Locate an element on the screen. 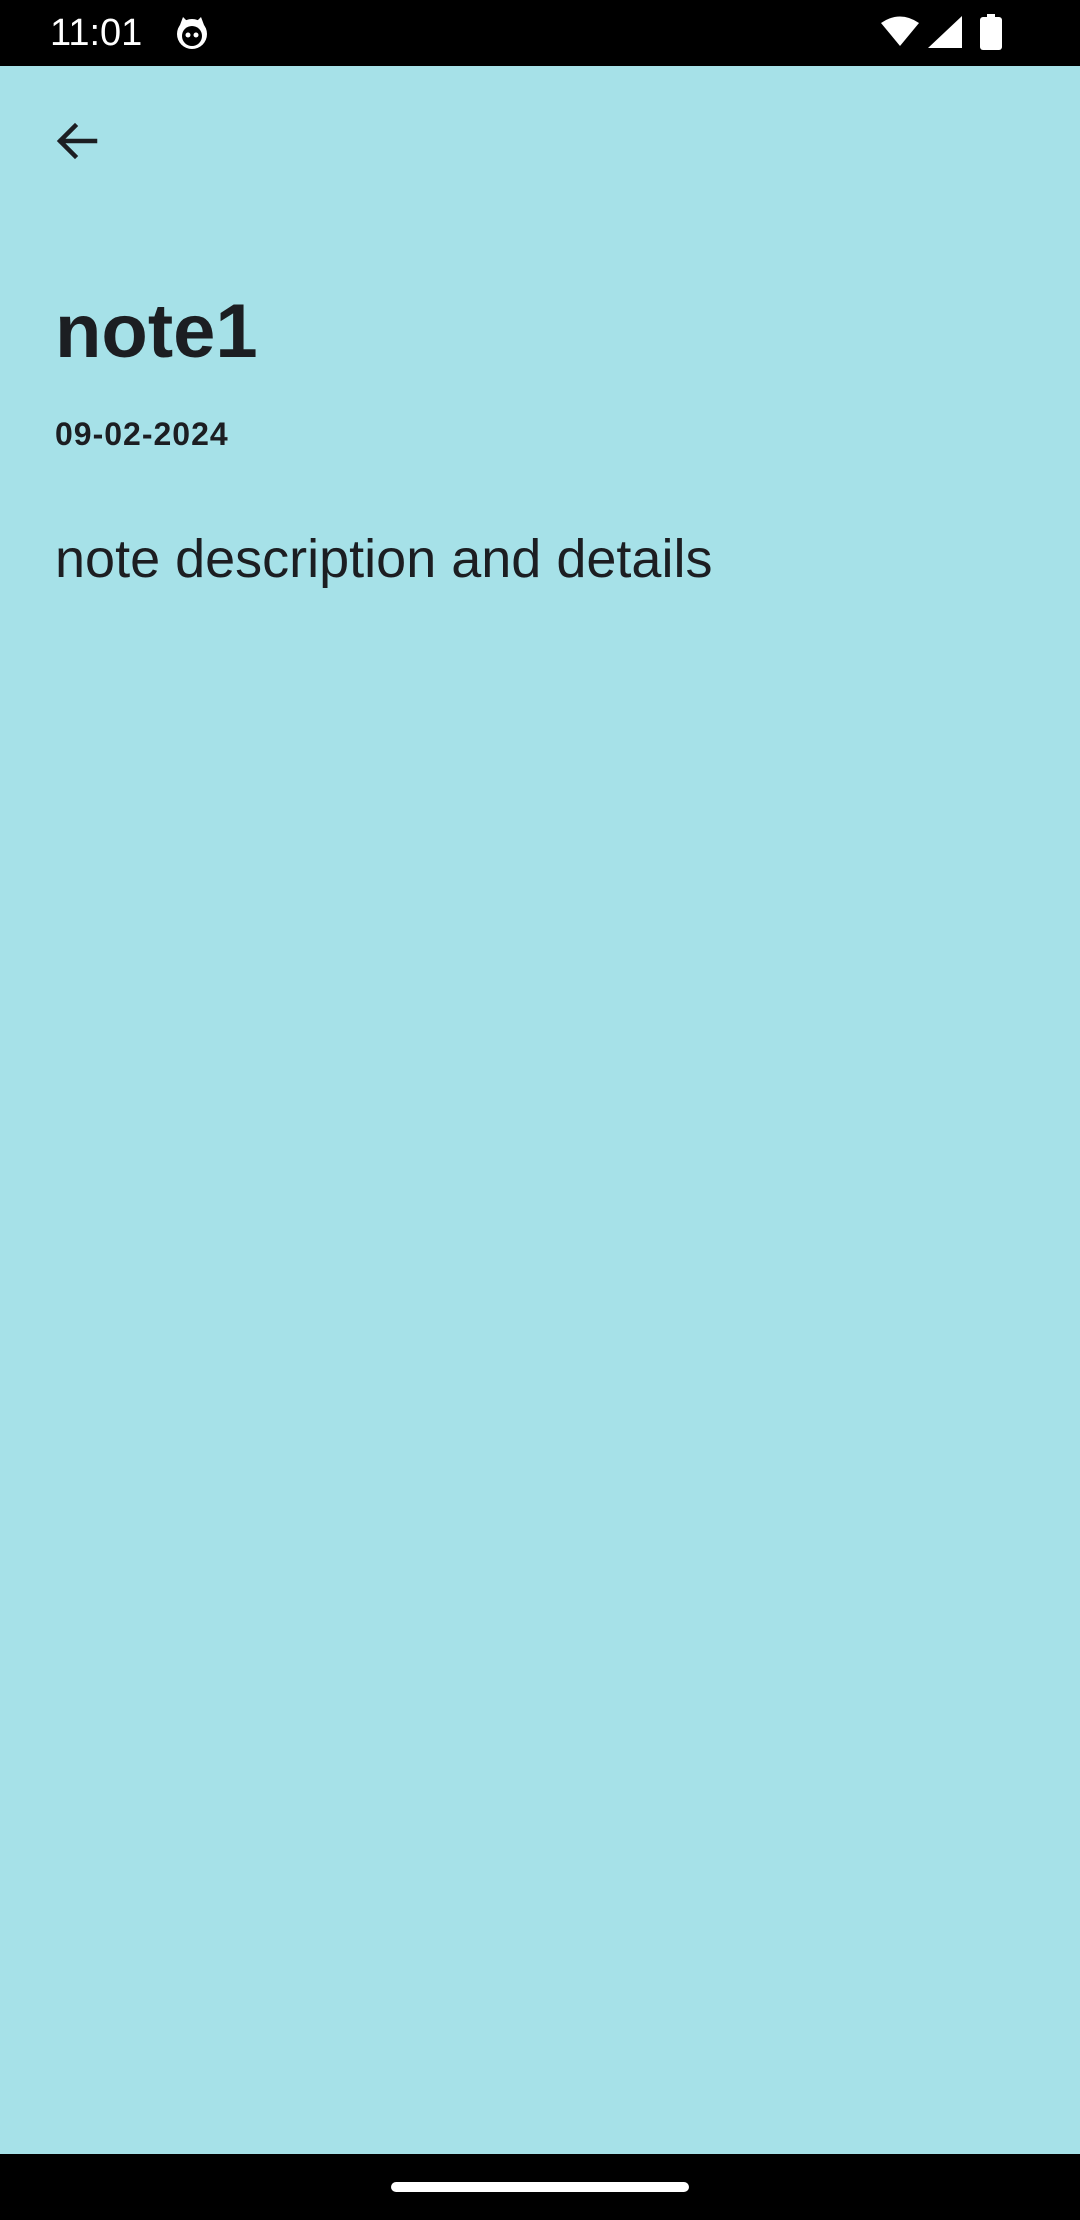 Image resolution: width=1080 pixels, height=2220 pixels. home-indicator is located at coordinates (540, 2187).